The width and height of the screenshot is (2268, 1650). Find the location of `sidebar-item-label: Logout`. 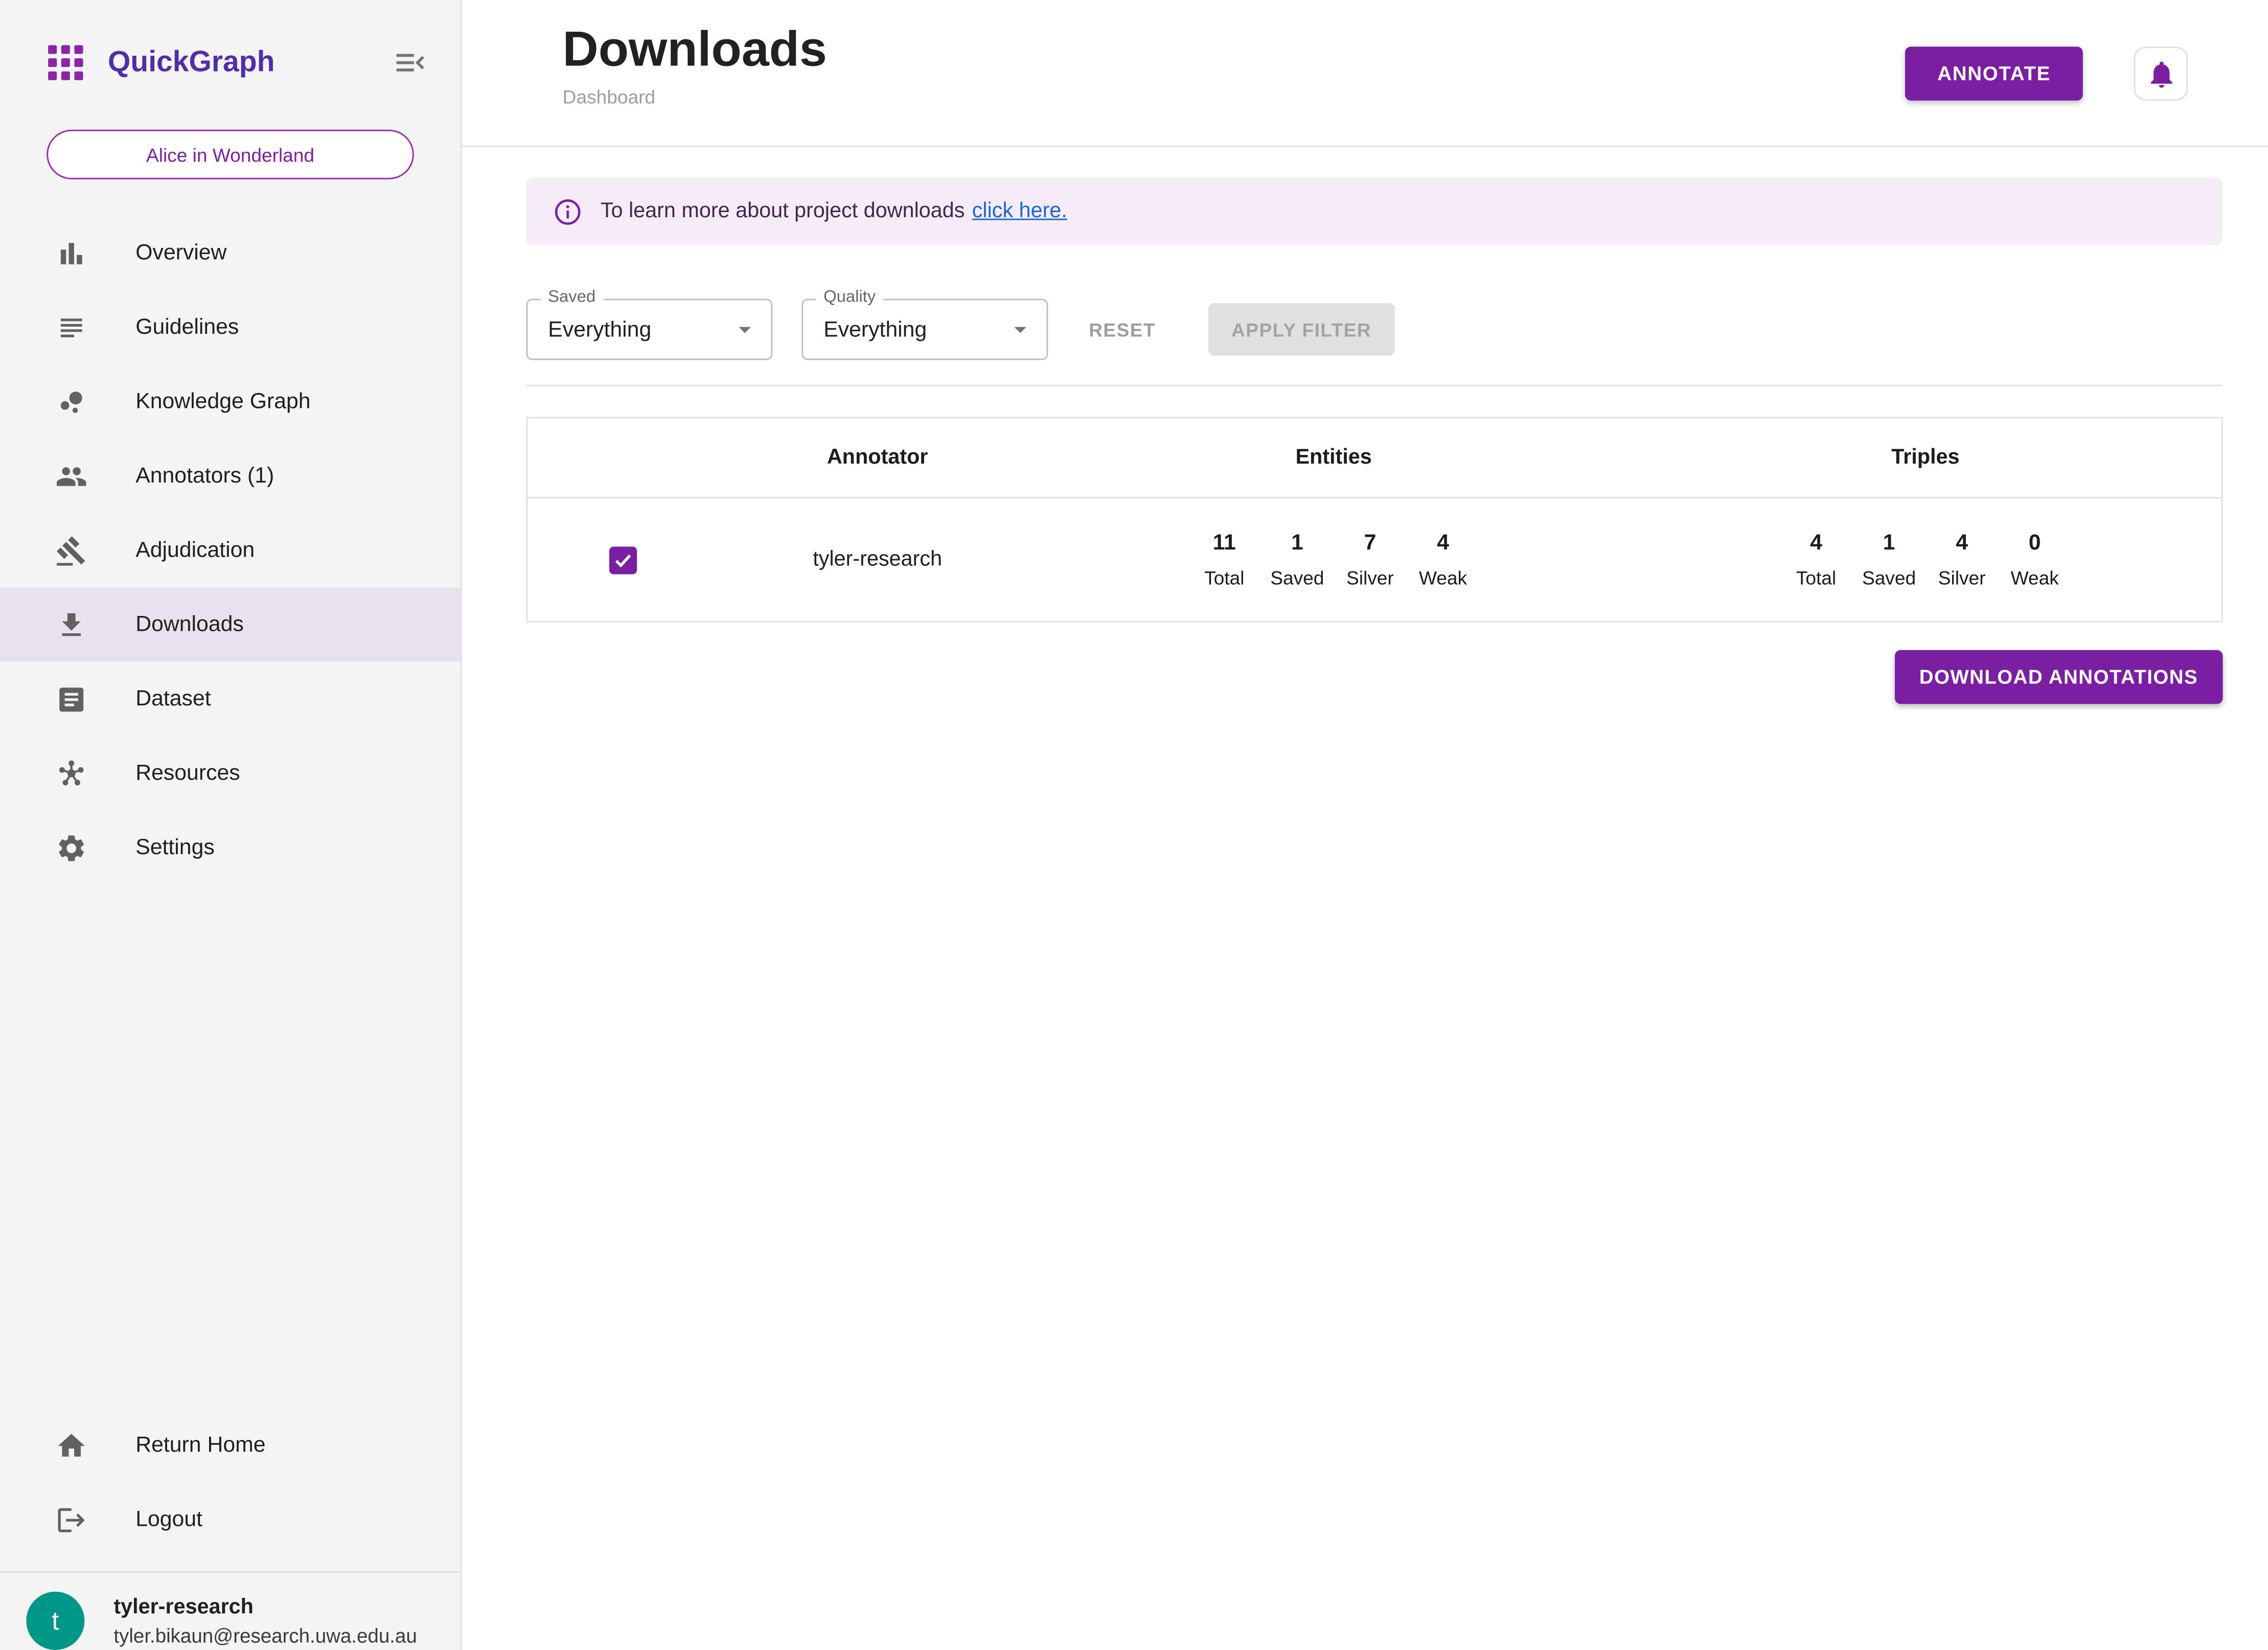

sidebar-item-label: Logout is located at coordinates (169, 1519).